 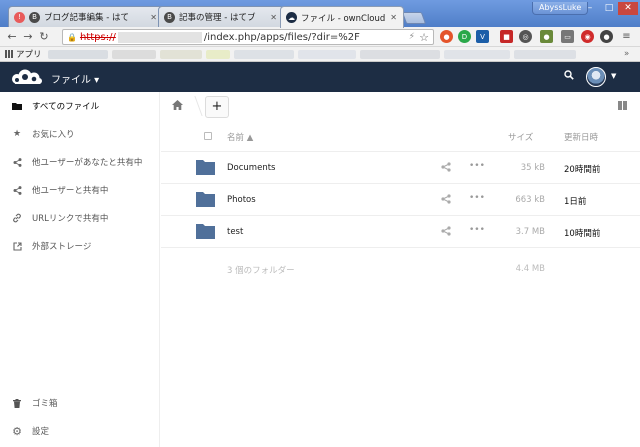 What do you see at coordinates (569, 75) in the screenshot?
I see `search-icon` at bounding box center [569, 75].